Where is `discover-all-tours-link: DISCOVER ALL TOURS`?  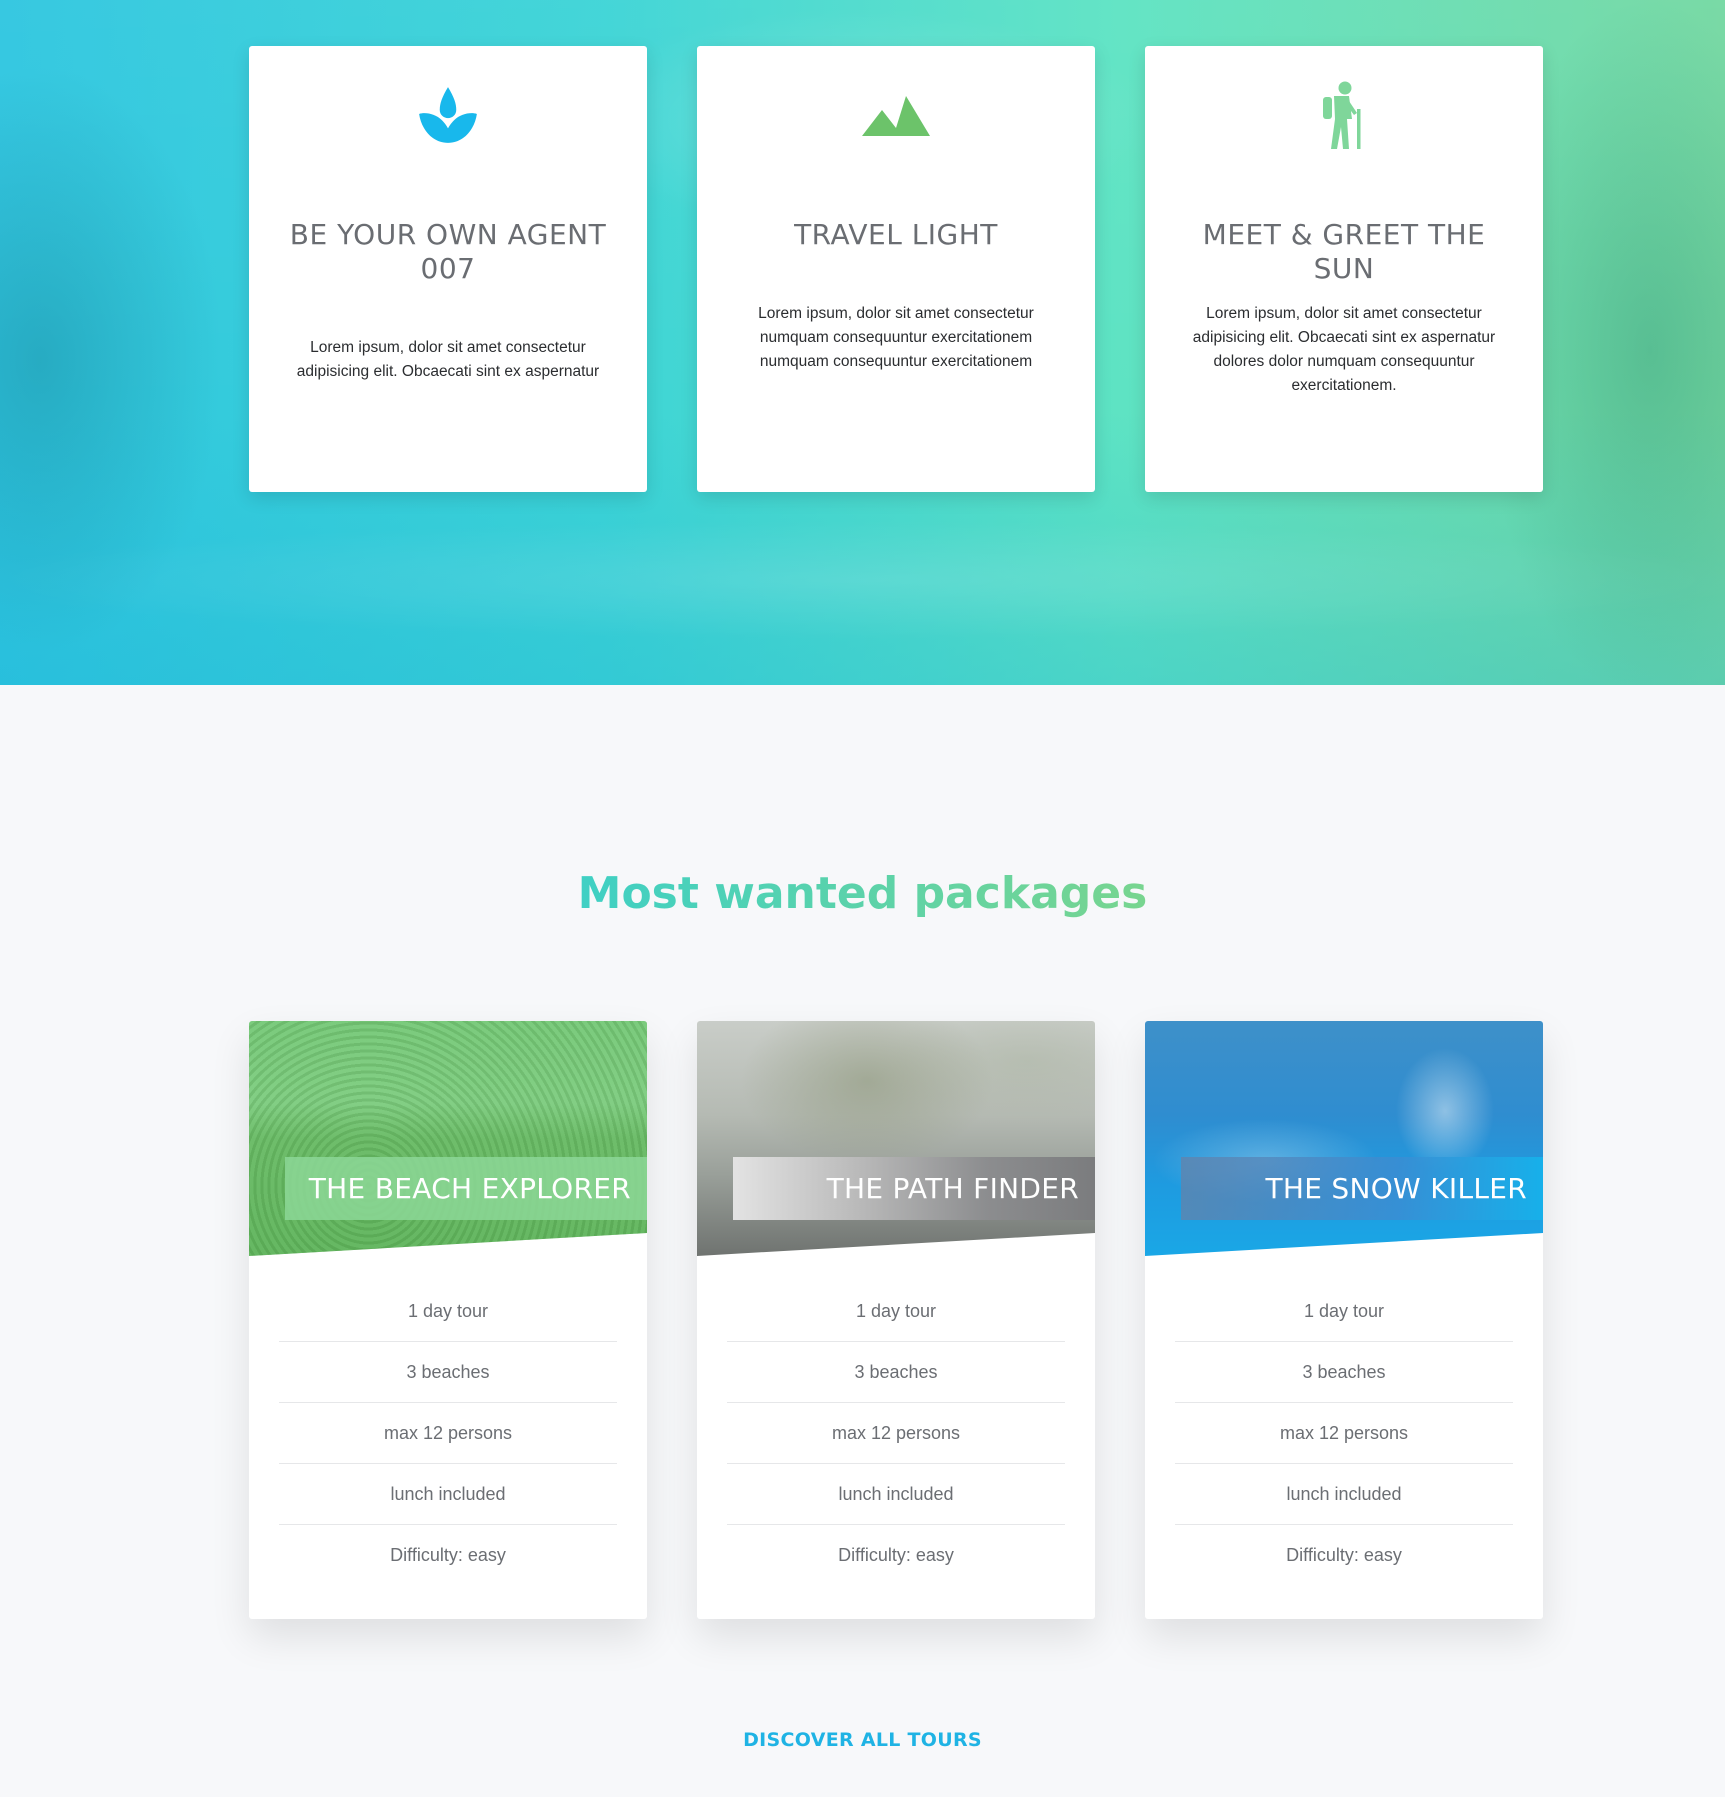 discover-all-tours-link: DISCOVER ALL TOURS is located at coordinates (862, 1740).